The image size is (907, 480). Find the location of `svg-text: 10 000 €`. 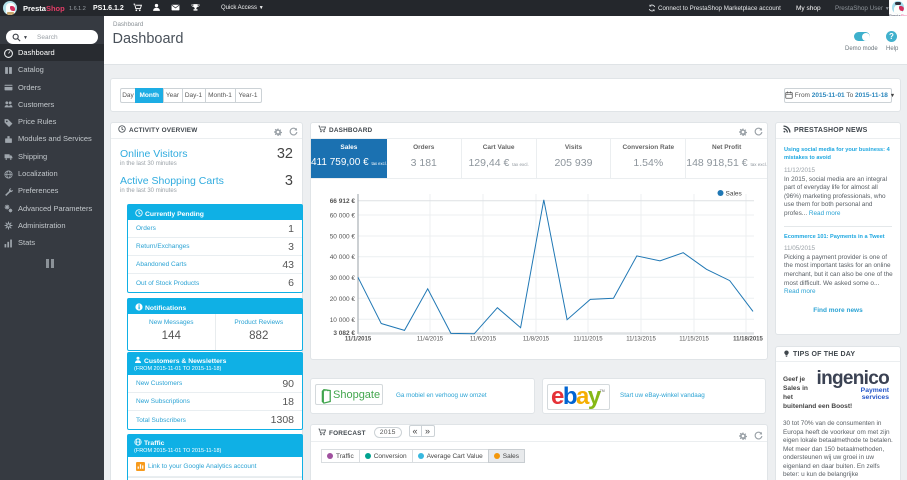

svg-text: 10 000 € is located at coordinates (343, 320).